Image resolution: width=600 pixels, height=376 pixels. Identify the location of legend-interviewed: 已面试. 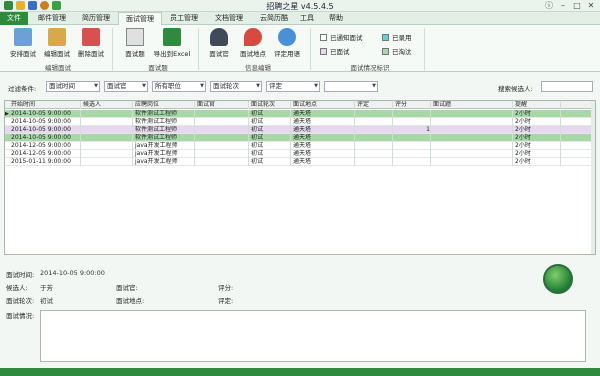
(335, 51).